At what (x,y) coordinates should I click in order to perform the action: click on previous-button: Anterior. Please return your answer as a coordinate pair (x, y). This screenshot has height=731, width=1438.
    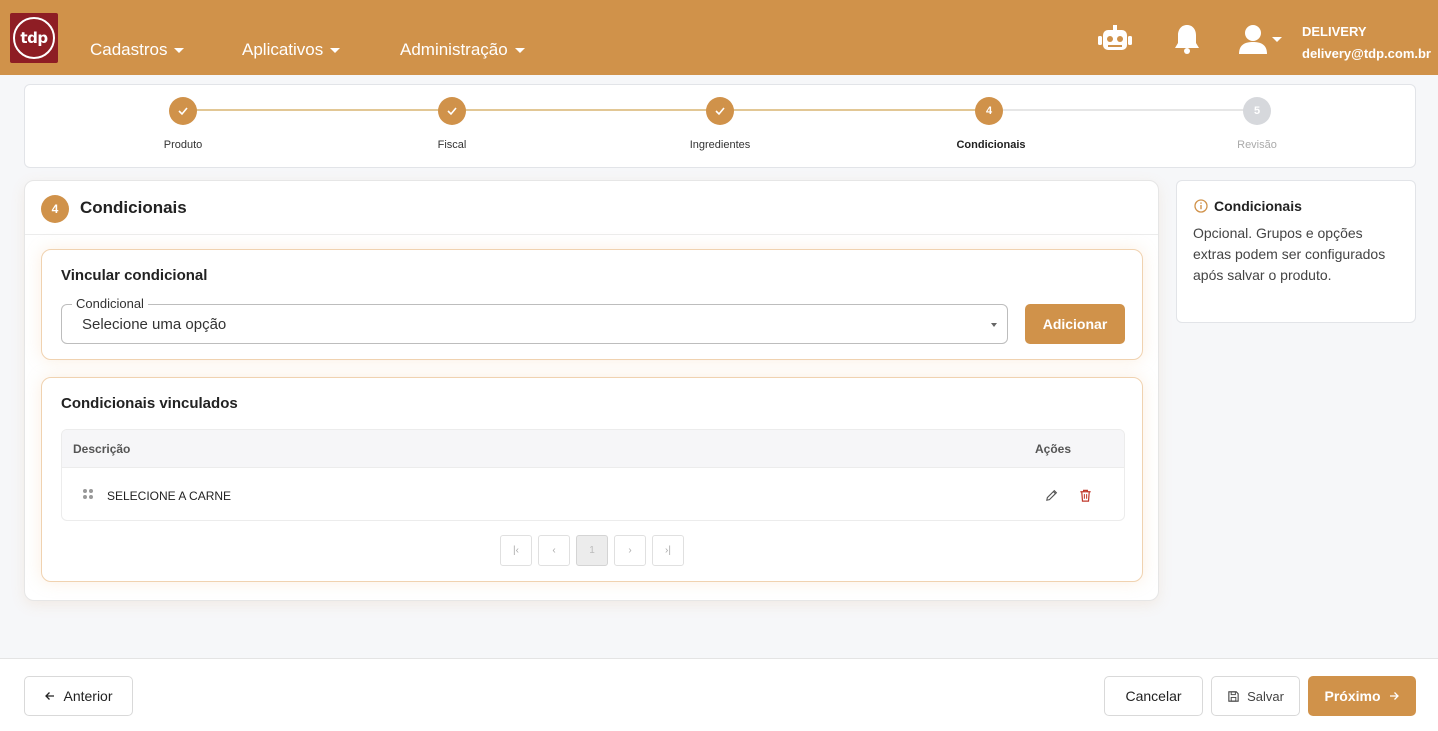
    Looking at the image, I should click on (78, 696).